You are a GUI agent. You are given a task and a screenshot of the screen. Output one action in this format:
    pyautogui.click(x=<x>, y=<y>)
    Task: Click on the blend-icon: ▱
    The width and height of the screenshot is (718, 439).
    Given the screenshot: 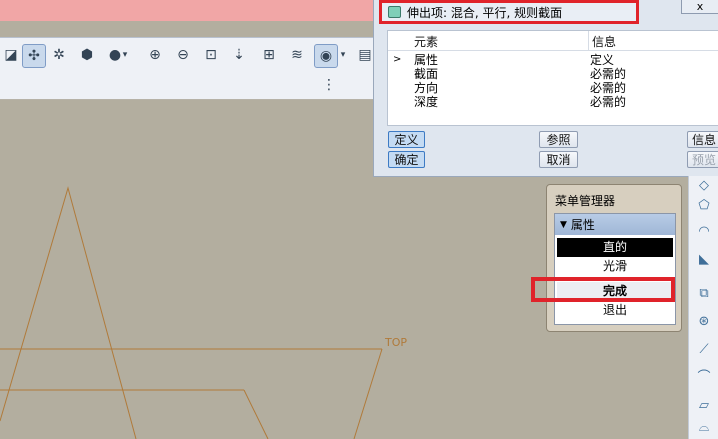 What is the action you would take?
    pyautogui.click(x=704, y=406)
    